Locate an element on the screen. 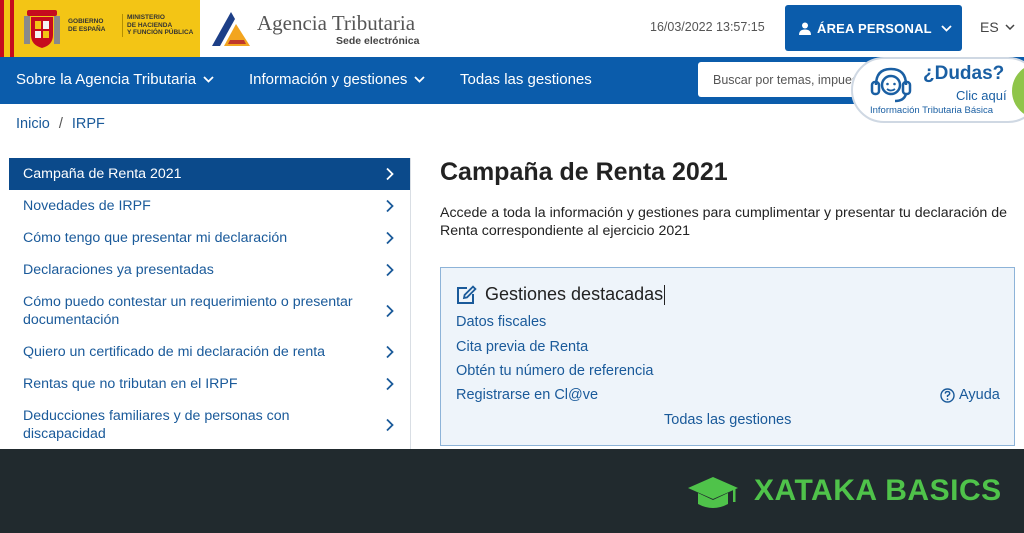  ministerio-text: MINISTERIO DE HACIENDA Y FUNCIÓN PÚBLICA is located at coordinates (160, 25).